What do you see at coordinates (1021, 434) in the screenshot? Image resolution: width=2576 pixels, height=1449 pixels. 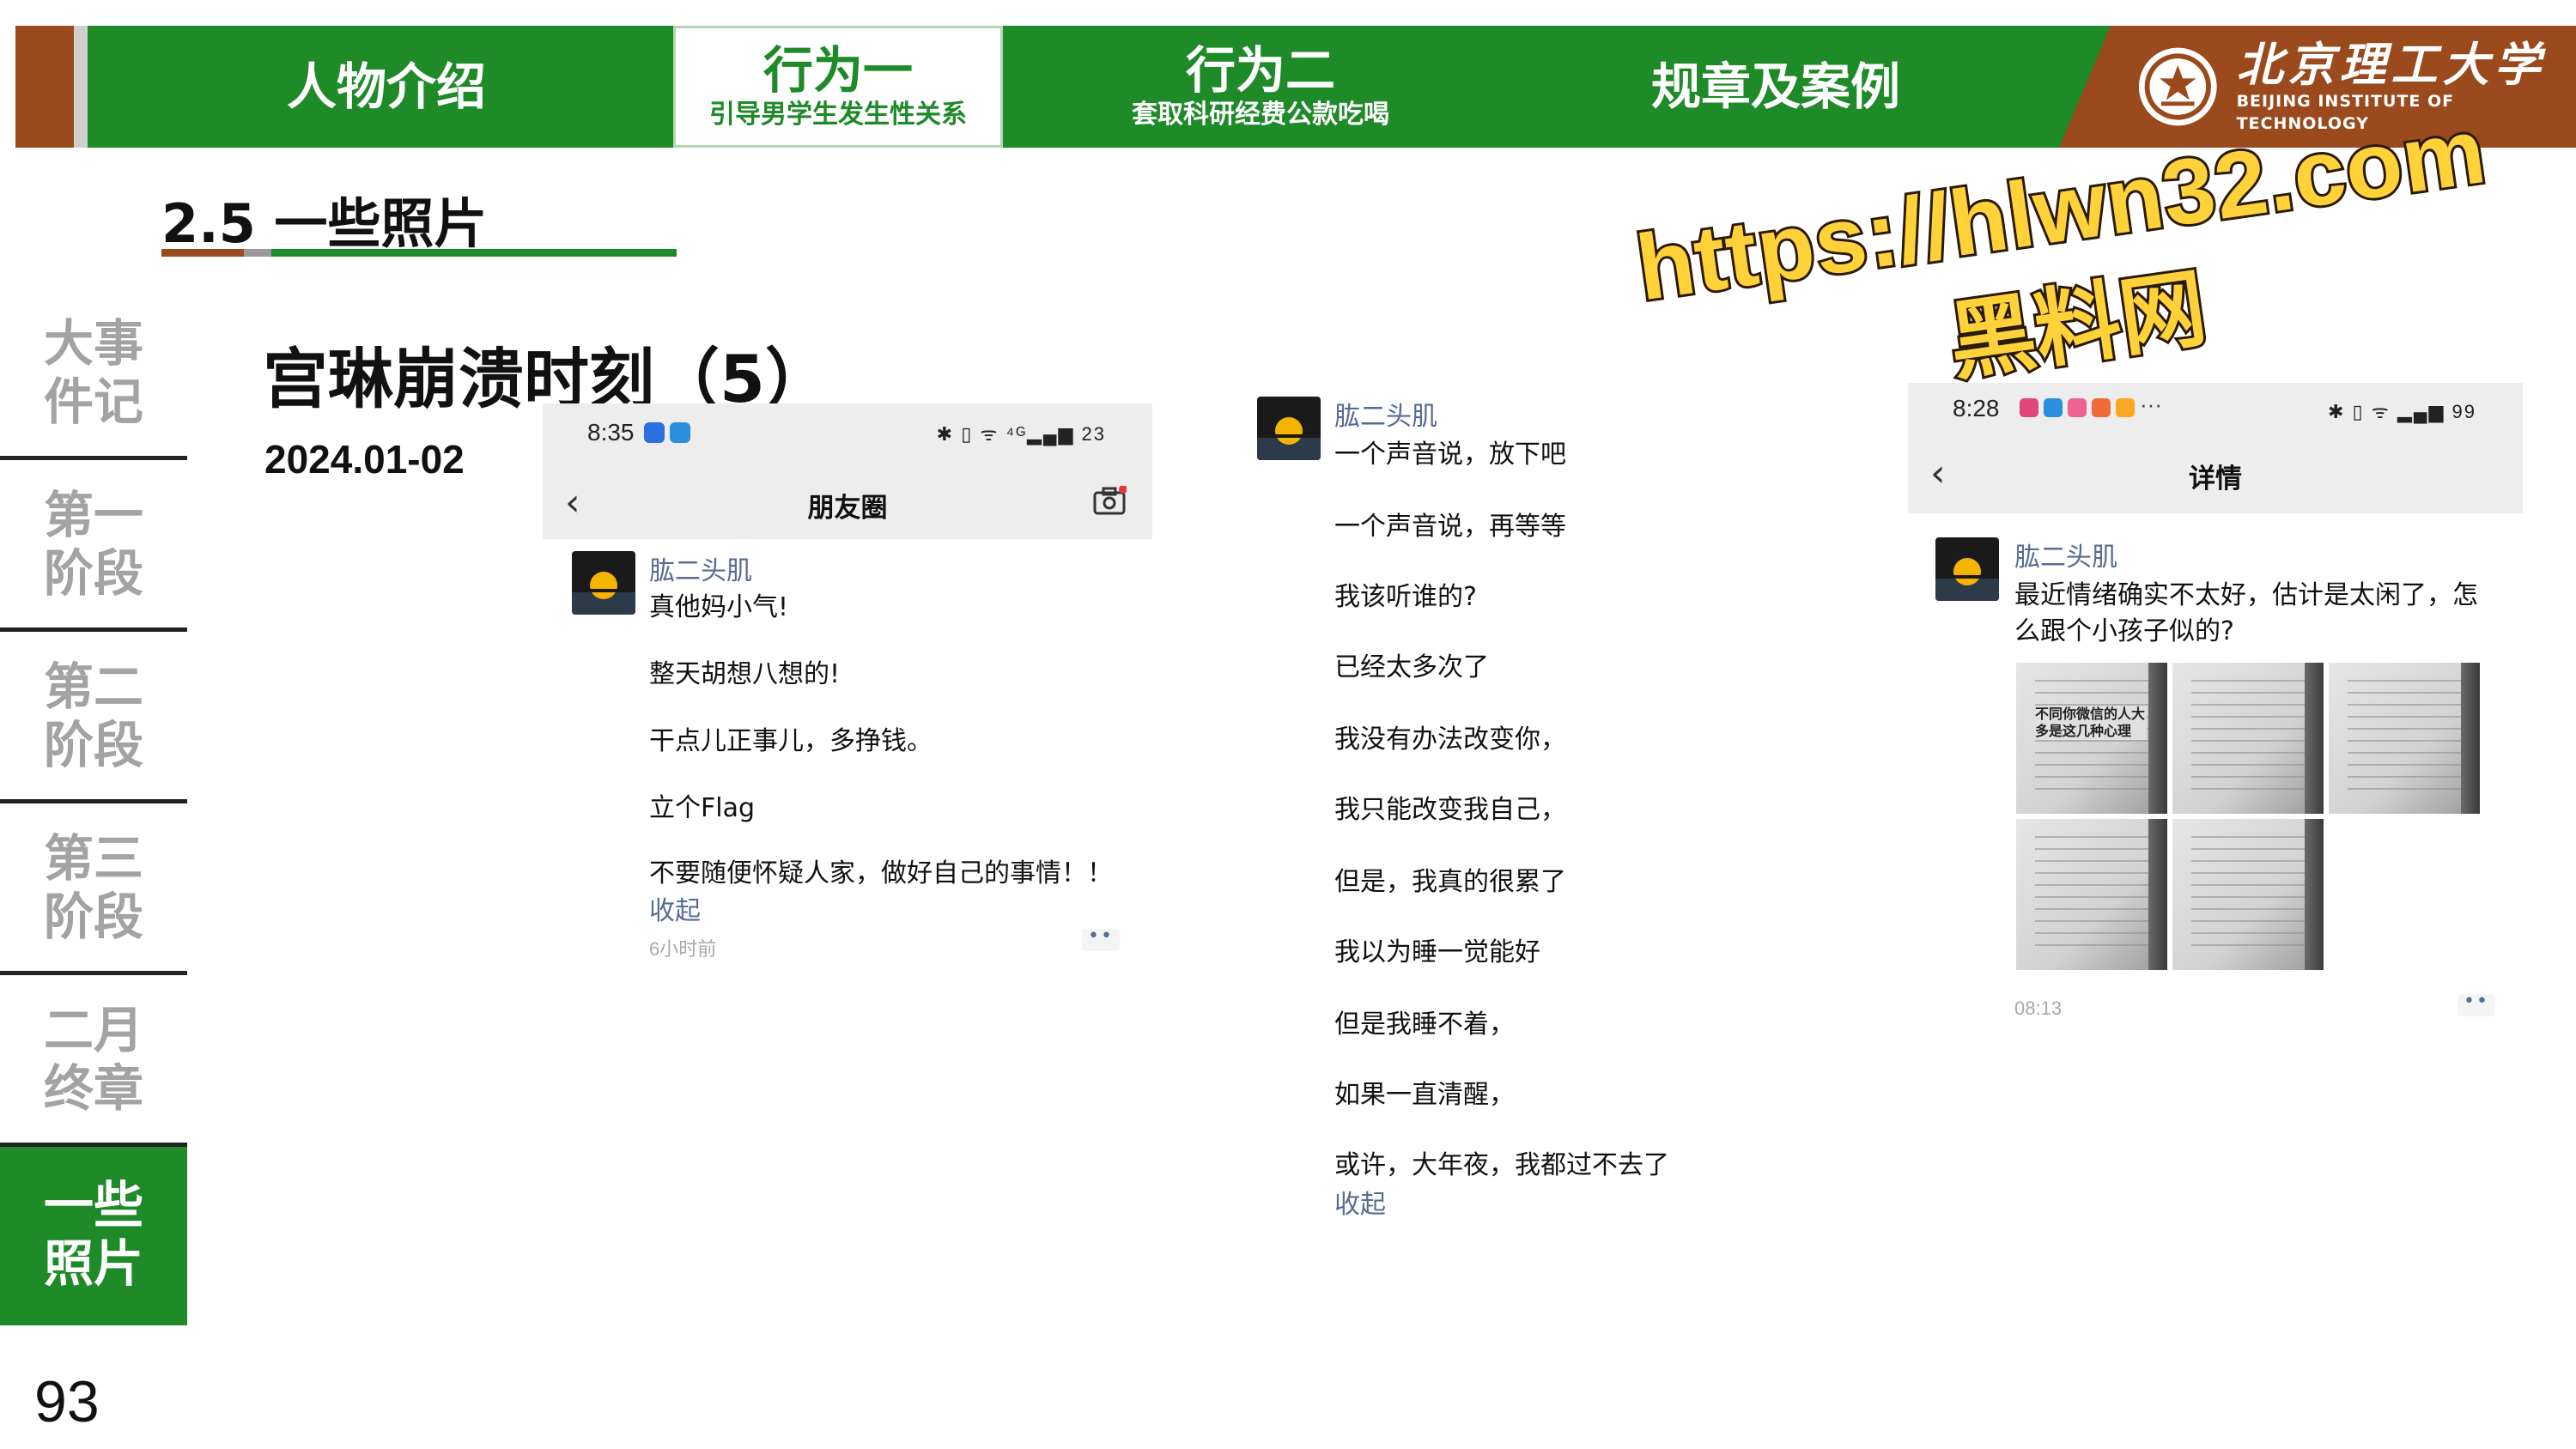 I see `status-indicators: ✱ ▯ ᯤ ⁴ᴳ▂▄▆ 23` at bounding box center [1021, 434].